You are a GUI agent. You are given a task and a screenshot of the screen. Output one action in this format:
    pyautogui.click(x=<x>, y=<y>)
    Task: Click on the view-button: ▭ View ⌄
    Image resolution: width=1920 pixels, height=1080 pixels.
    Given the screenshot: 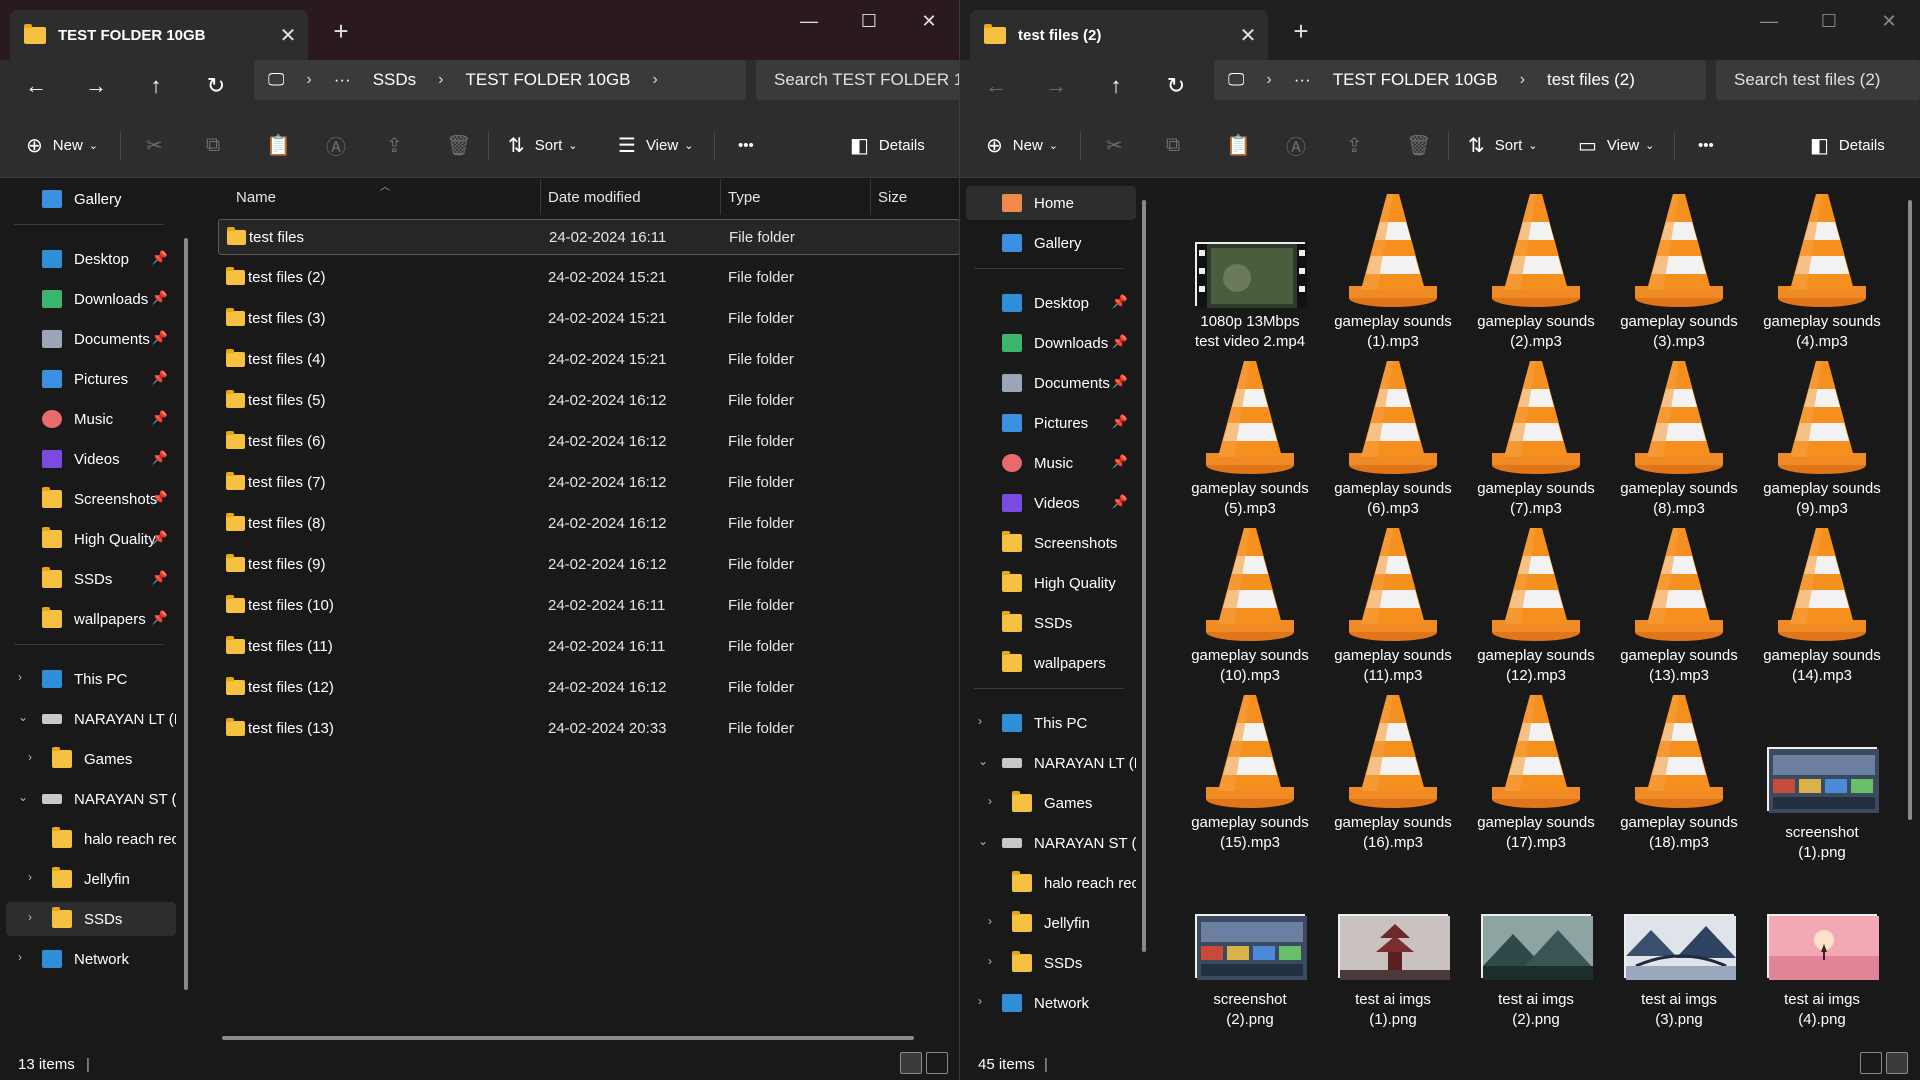 What is the action you would take?
    pyautogui.click(x=1616, y=145)
    